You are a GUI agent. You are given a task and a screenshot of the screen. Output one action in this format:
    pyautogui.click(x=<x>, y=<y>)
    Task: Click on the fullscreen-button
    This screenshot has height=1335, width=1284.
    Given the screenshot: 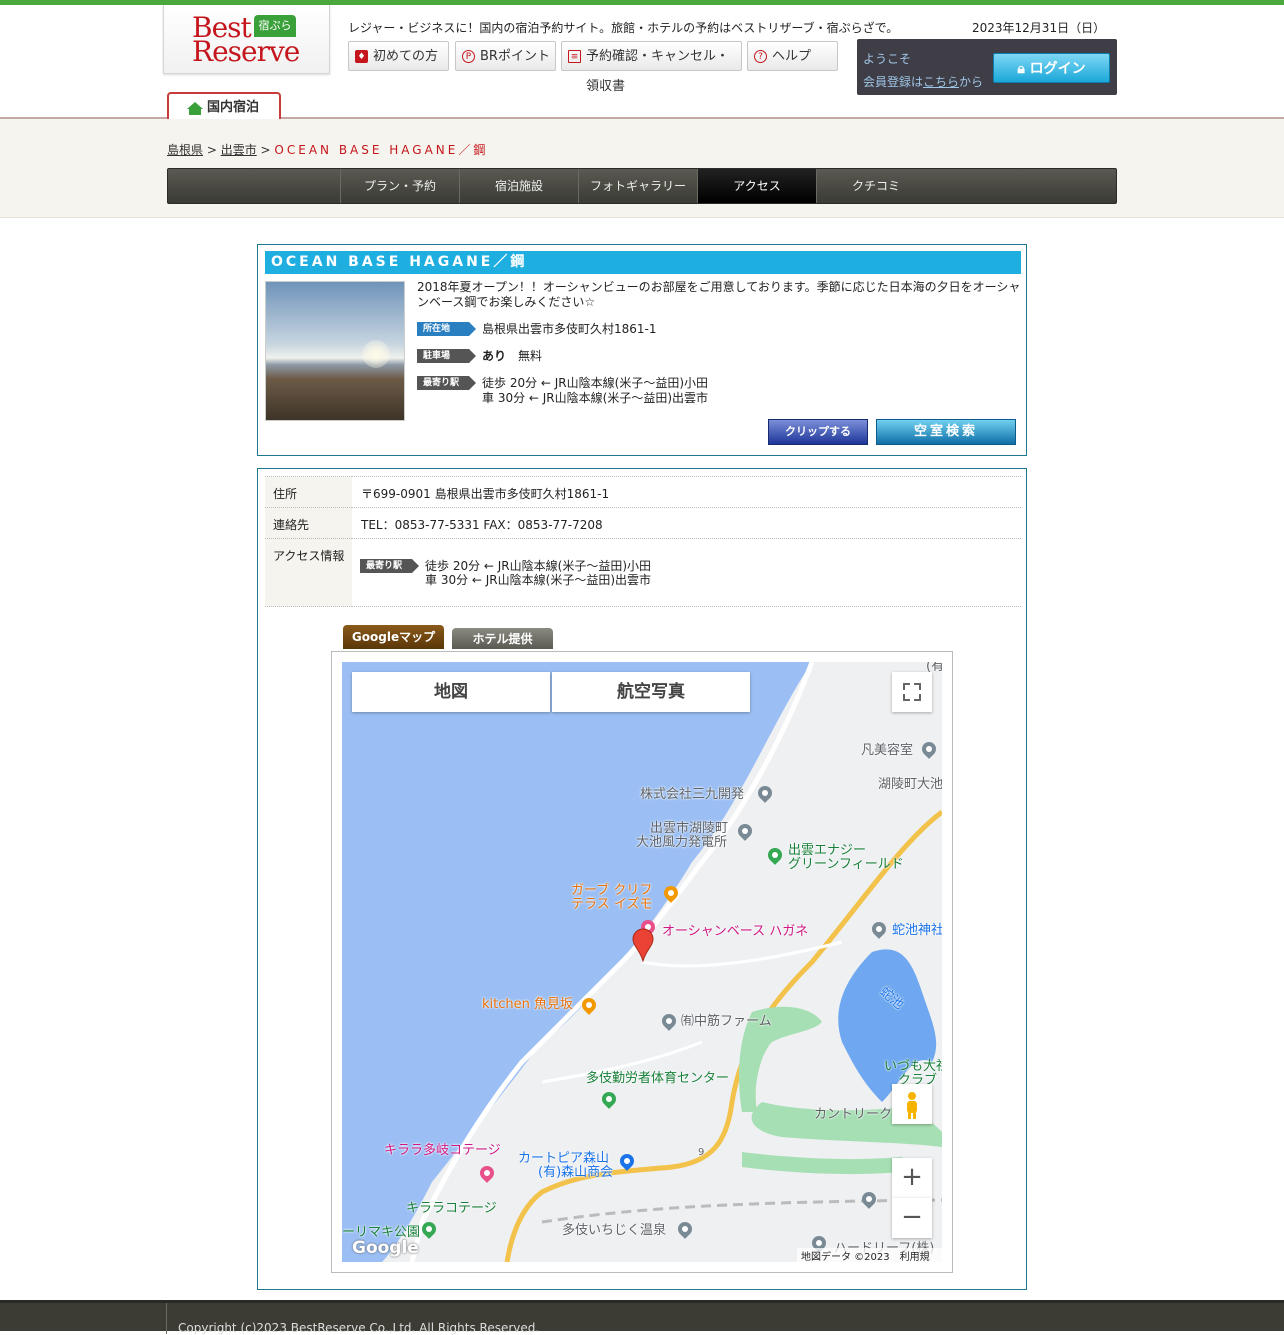 What is the action you would take?
    pyautogui.click(x=912, y=692)
    